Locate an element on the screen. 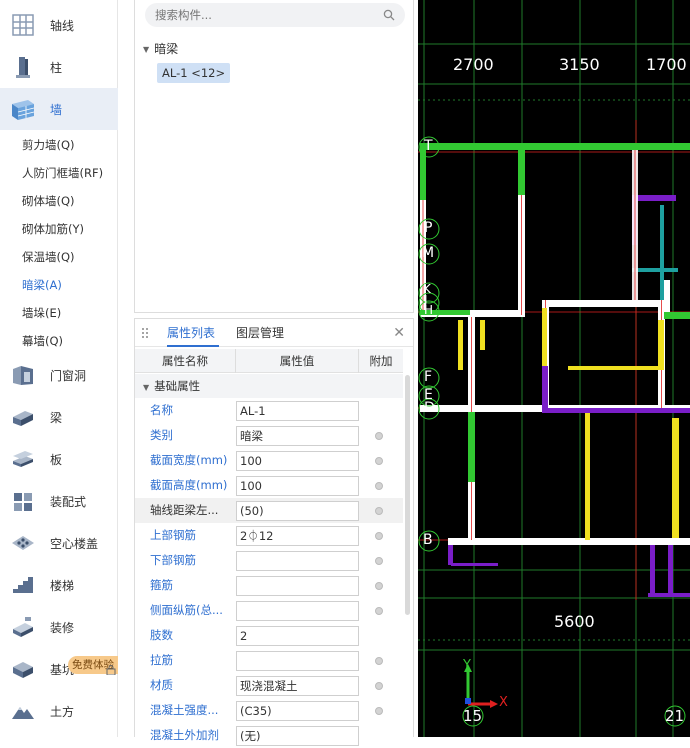 This screenshot has width=690, height=748. property-row: 截面高度(mm) 100 is located at coordinates (269, 485).